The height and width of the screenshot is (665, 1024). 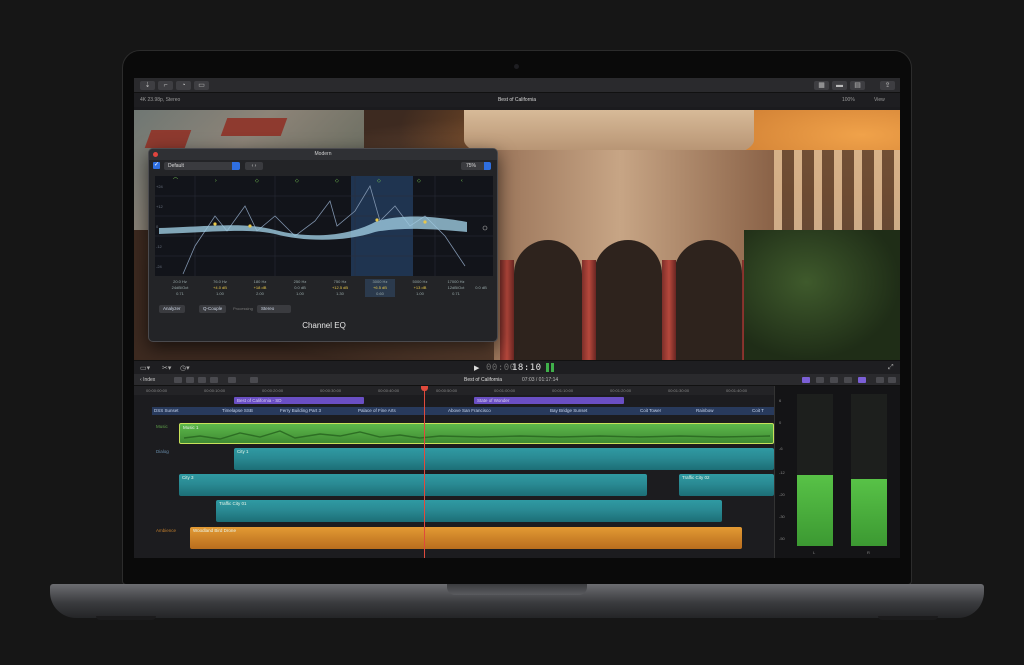 What do you see at coordinates (165, 85) in the screenshot?
I see `keyword-icon: ⌐` at bounding box center [165, 85].